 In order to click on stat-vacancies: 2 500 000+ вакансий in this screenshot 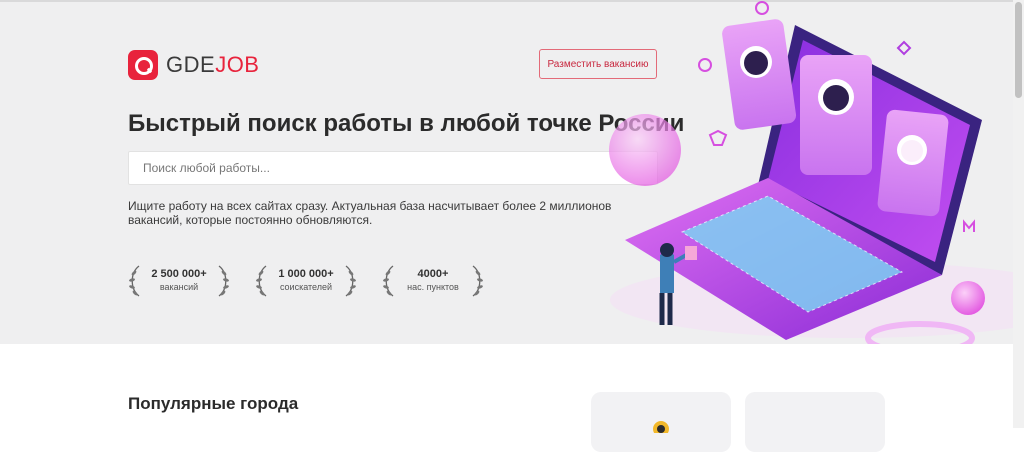, I will do `click(179, 281)`.